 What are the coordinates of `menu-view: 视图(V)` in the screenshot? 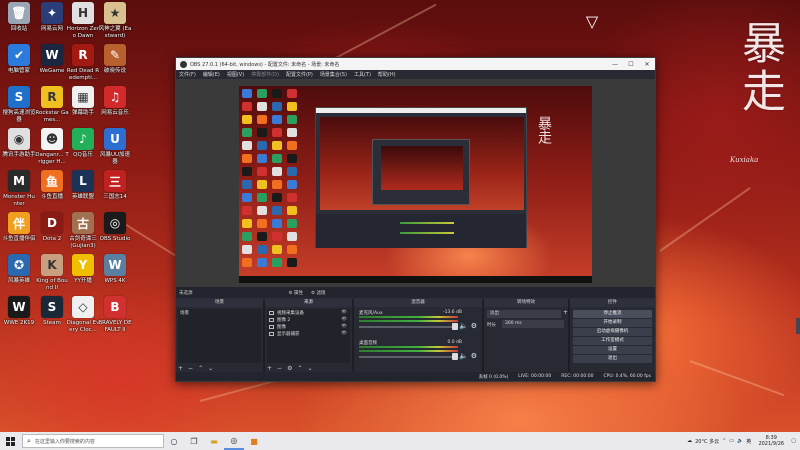 It's located at (235, 74).